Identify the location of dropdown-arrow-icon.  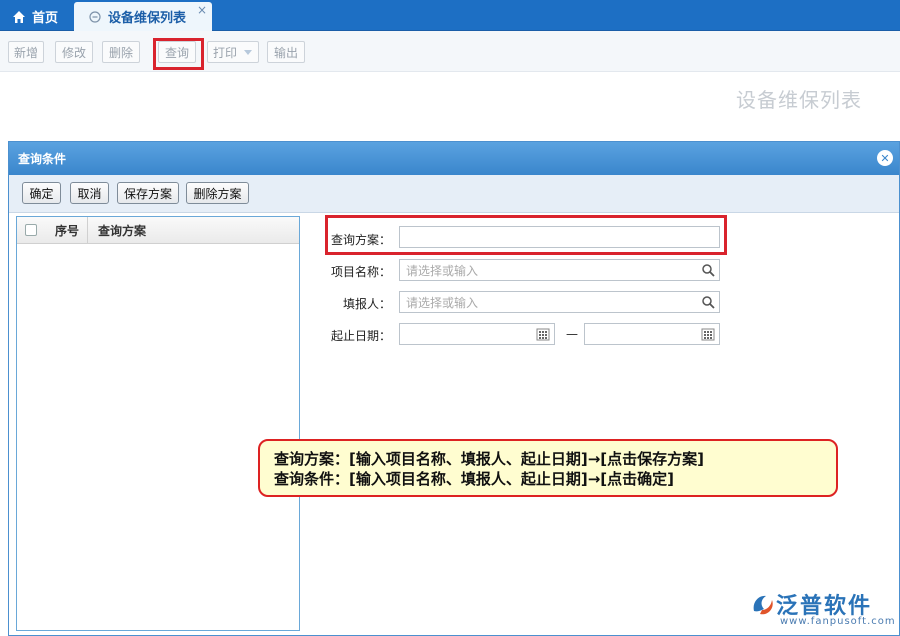
(248, 52).